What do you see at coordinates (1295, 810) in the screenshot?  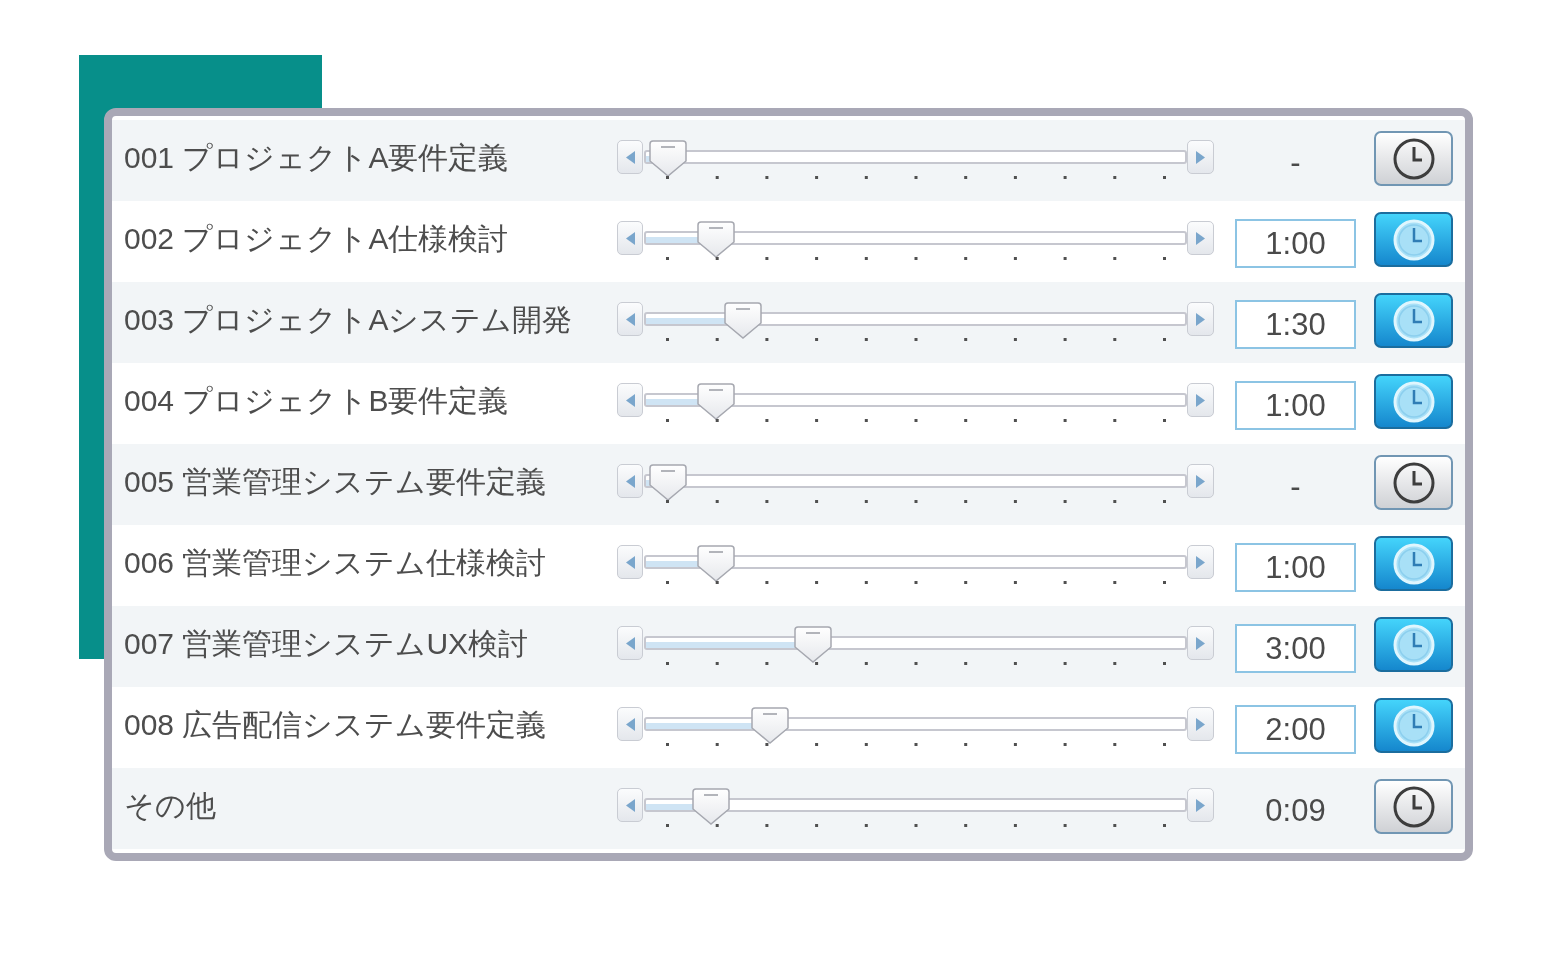 I see `time-value: 0:09` at bounding box center [1295, 810].